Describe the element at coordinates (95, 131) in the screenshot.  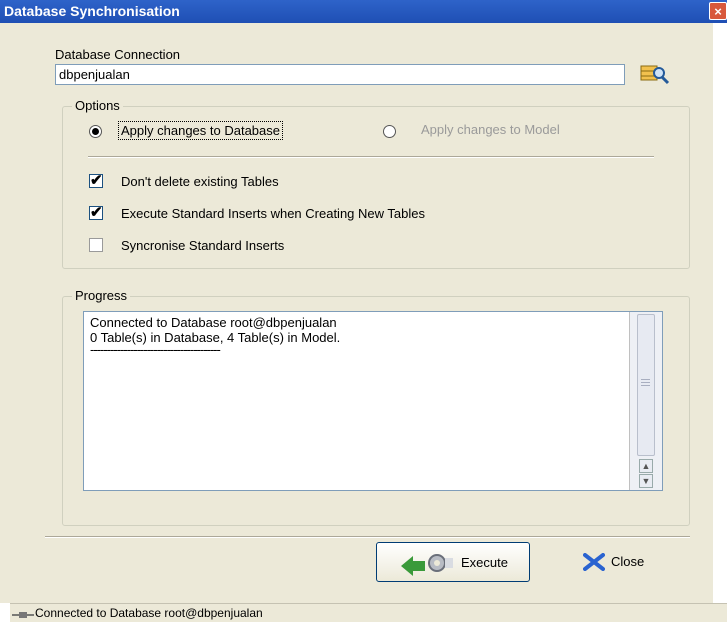
I see `apply-to-database-radio` at that location.